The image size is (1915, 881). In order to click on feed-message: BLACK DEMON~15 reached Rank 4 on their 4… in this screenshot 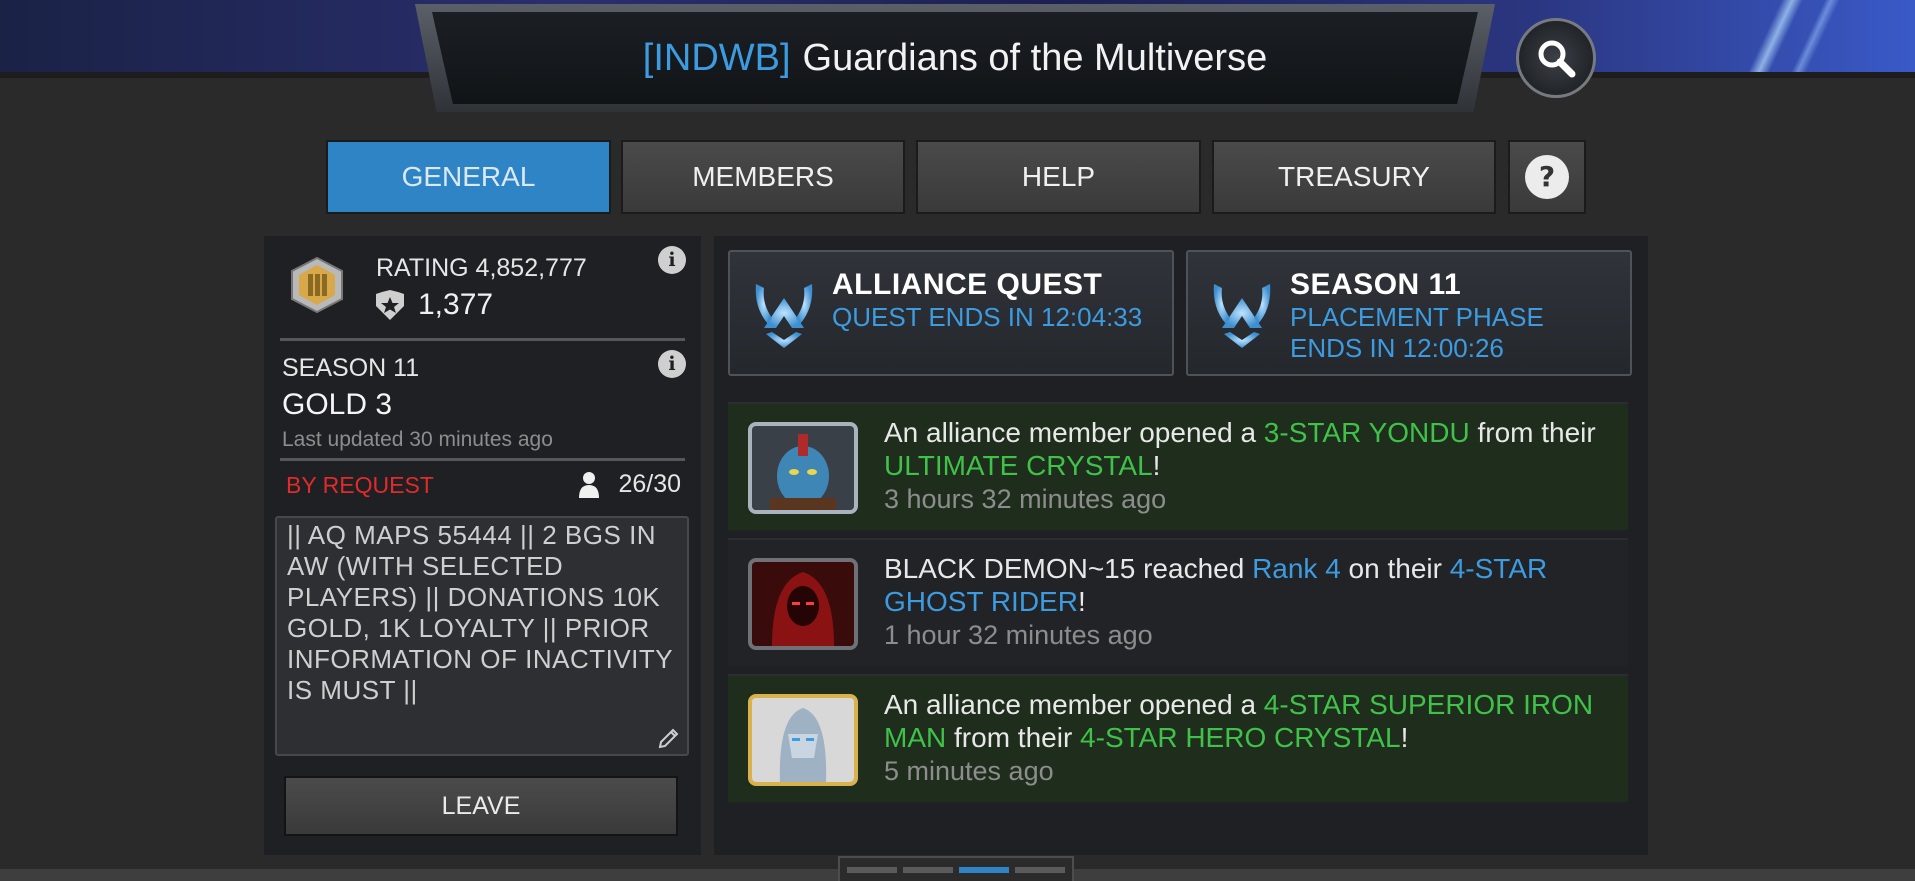, I will do `click(1216, 585)`.